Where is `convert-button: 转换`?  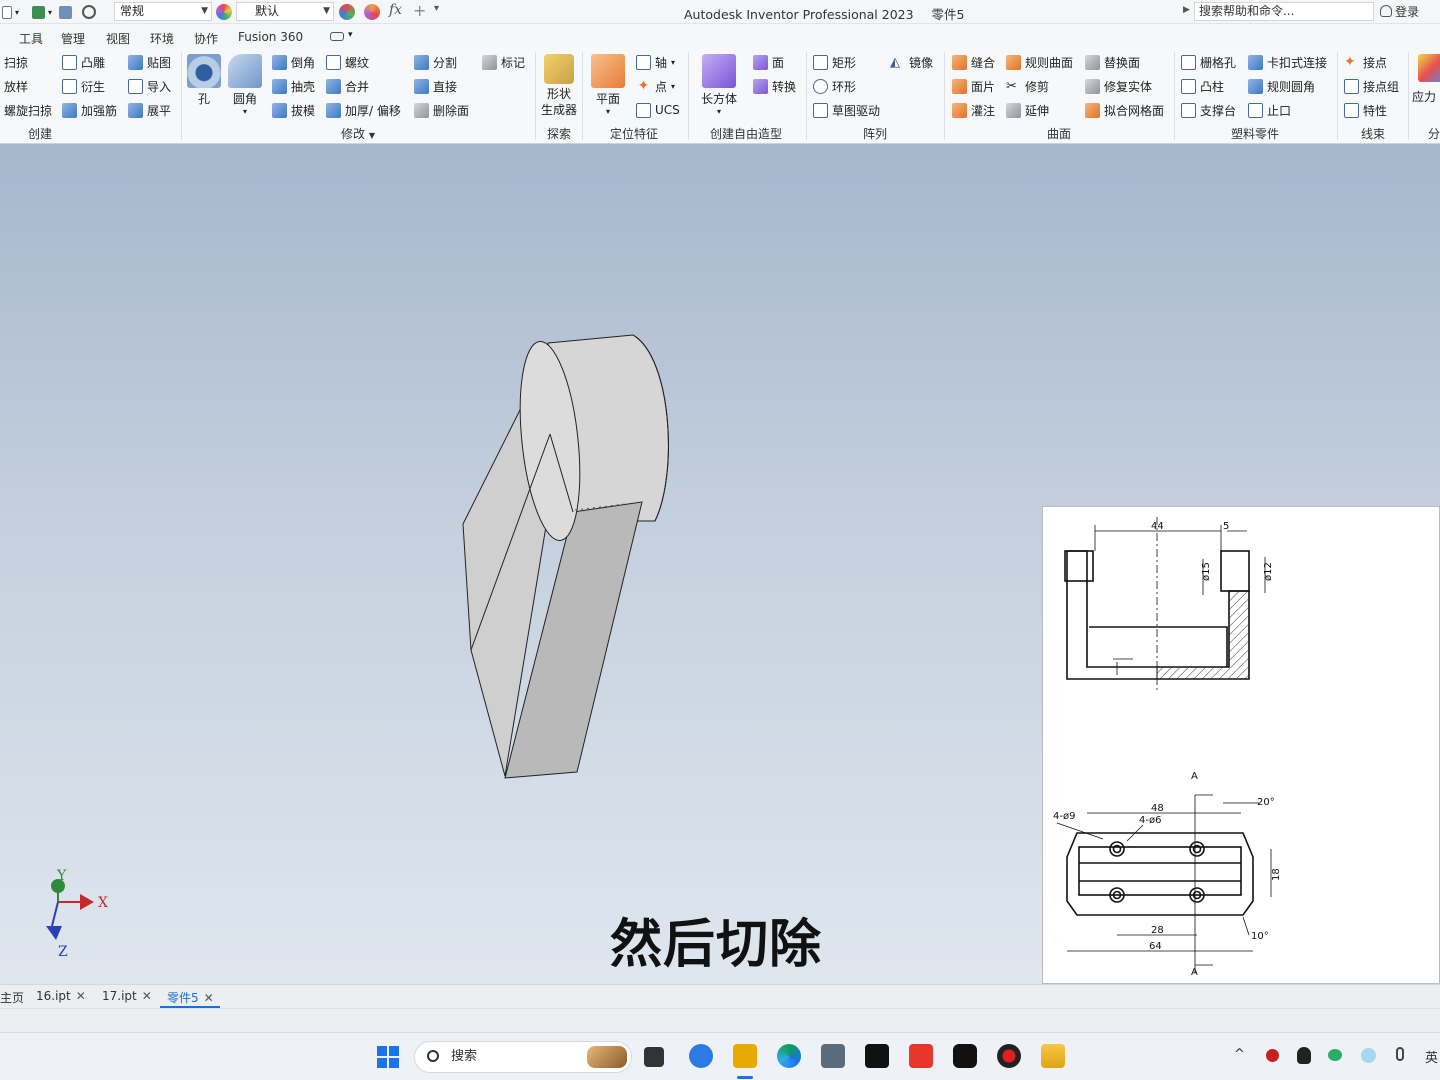 convert-button: 转换 is located at coordinates (774, 86).